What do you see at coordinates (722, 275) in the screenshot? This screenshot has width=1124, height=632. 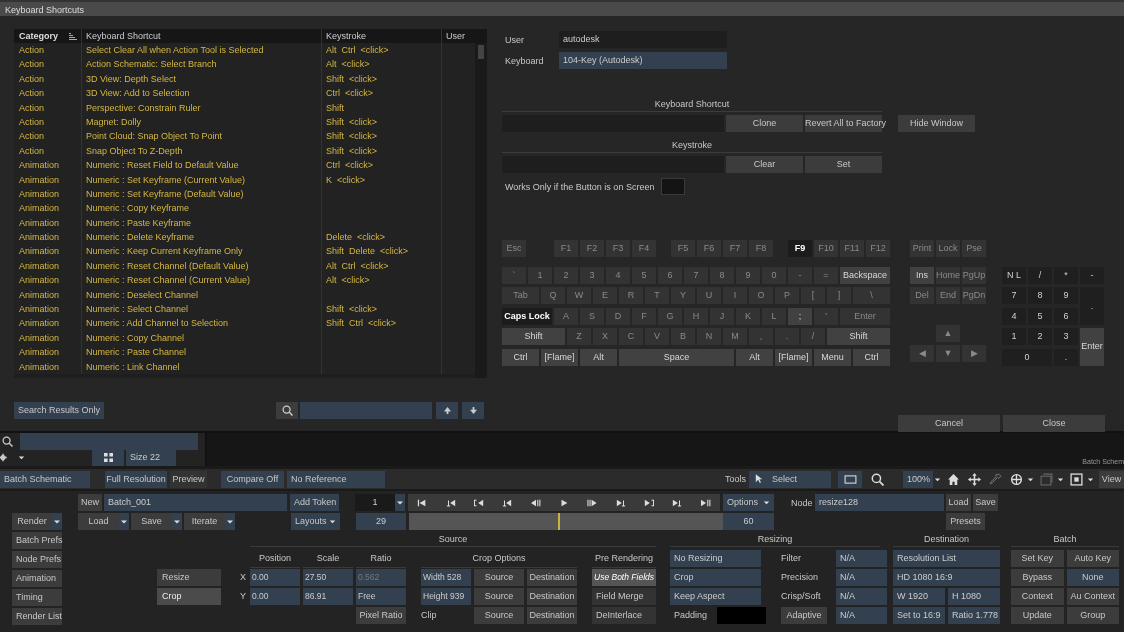 I see `keyboard-key: 8` at bounding box center [722, 275].